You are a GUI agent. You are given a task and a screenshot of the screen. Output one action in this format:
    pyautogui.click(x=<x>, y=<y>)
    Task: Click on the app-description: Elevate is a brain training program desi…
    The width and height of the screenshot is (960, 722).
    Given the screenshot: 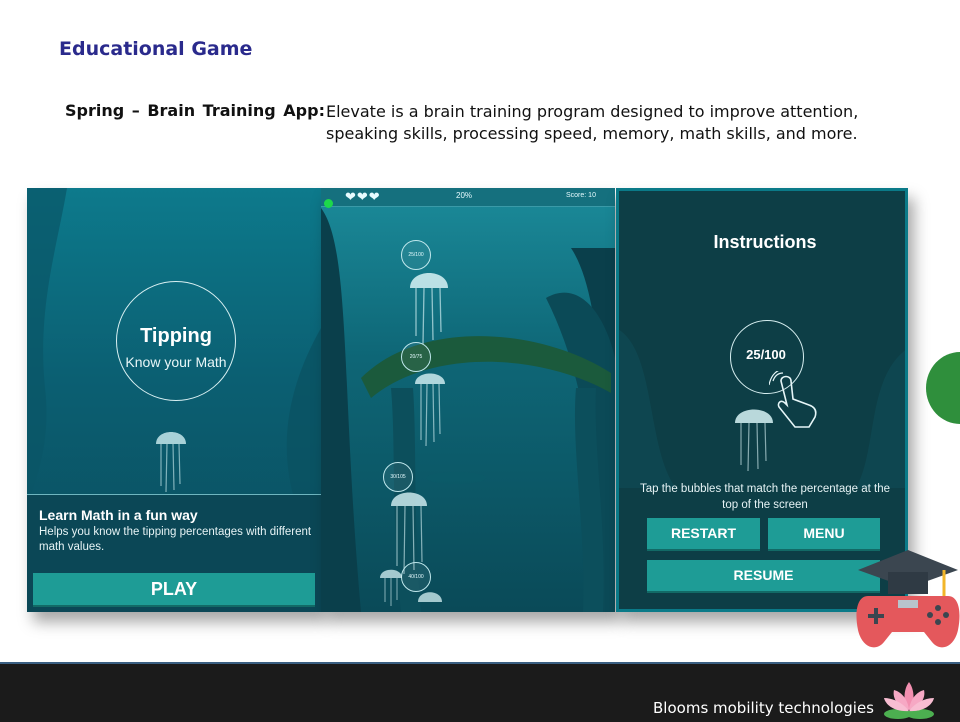 What is the action you would take?
    pyautogui.click(x=592, y=122)
    